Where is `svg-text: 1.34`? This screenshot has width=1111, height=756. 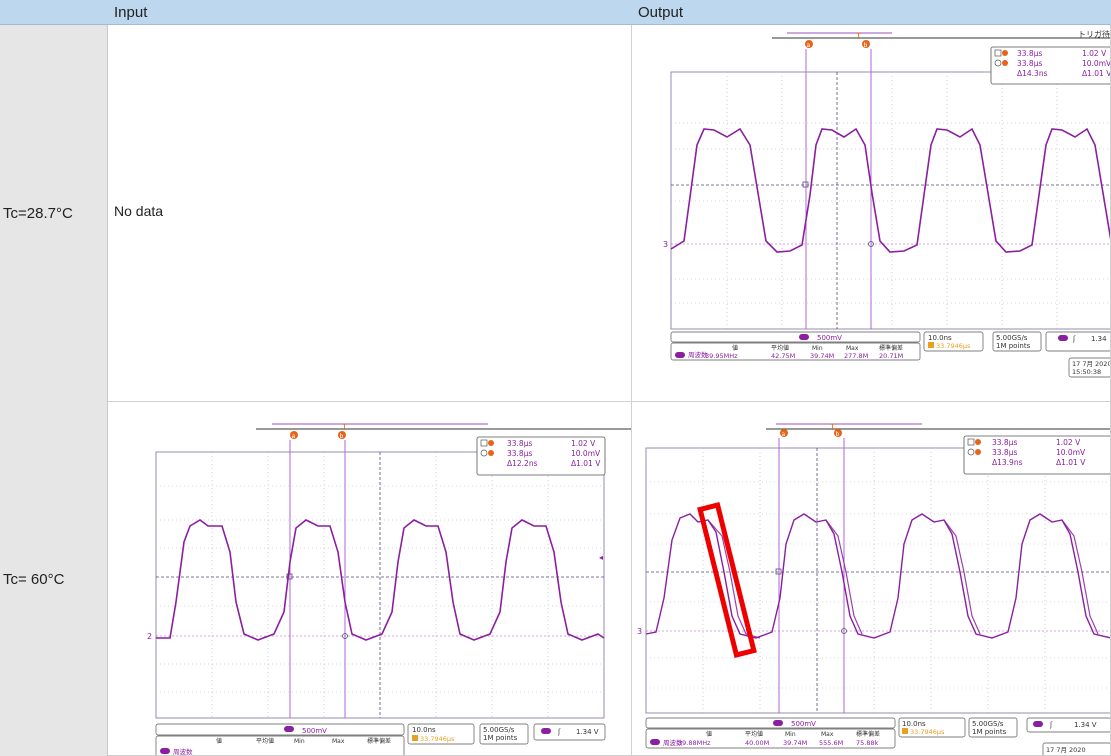 svg-text: 1.34 is located at coordinates (1099, 339).